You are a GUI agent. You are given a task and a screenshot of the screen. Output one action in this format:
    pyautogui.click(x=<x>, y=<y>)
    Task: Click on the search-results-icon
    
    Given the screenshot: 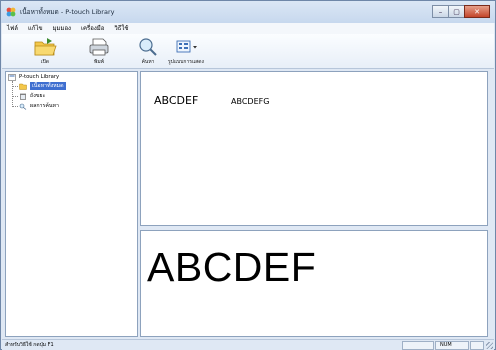 What is the action you would take?
    pyautogui.click(x=23, y=106)
    